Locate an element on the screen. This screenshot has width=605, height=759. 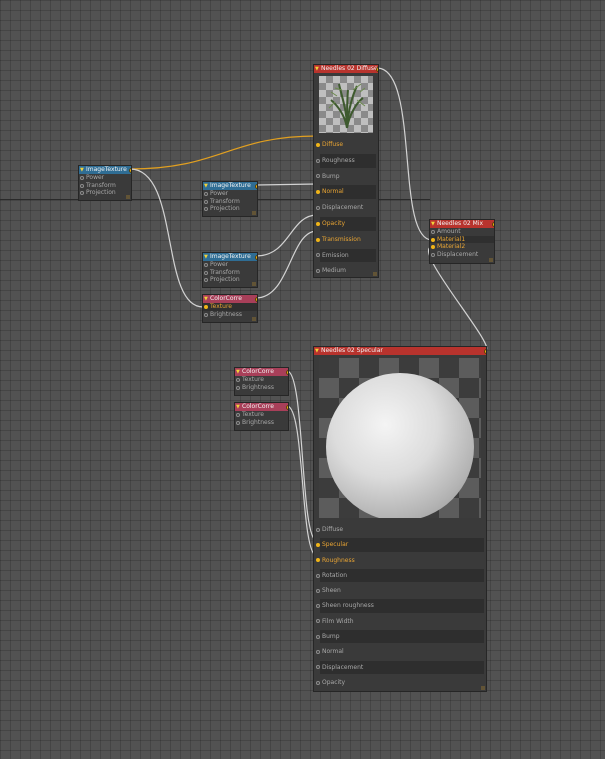
input-texture: Texture is located at coordinates (261, 415).